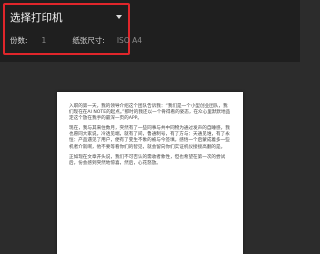 The image size is (320, 254). Describe the element at coordinates (88, 40) in the screenshot. I see `paper-size-label: 纸张尺寸:` at that location.